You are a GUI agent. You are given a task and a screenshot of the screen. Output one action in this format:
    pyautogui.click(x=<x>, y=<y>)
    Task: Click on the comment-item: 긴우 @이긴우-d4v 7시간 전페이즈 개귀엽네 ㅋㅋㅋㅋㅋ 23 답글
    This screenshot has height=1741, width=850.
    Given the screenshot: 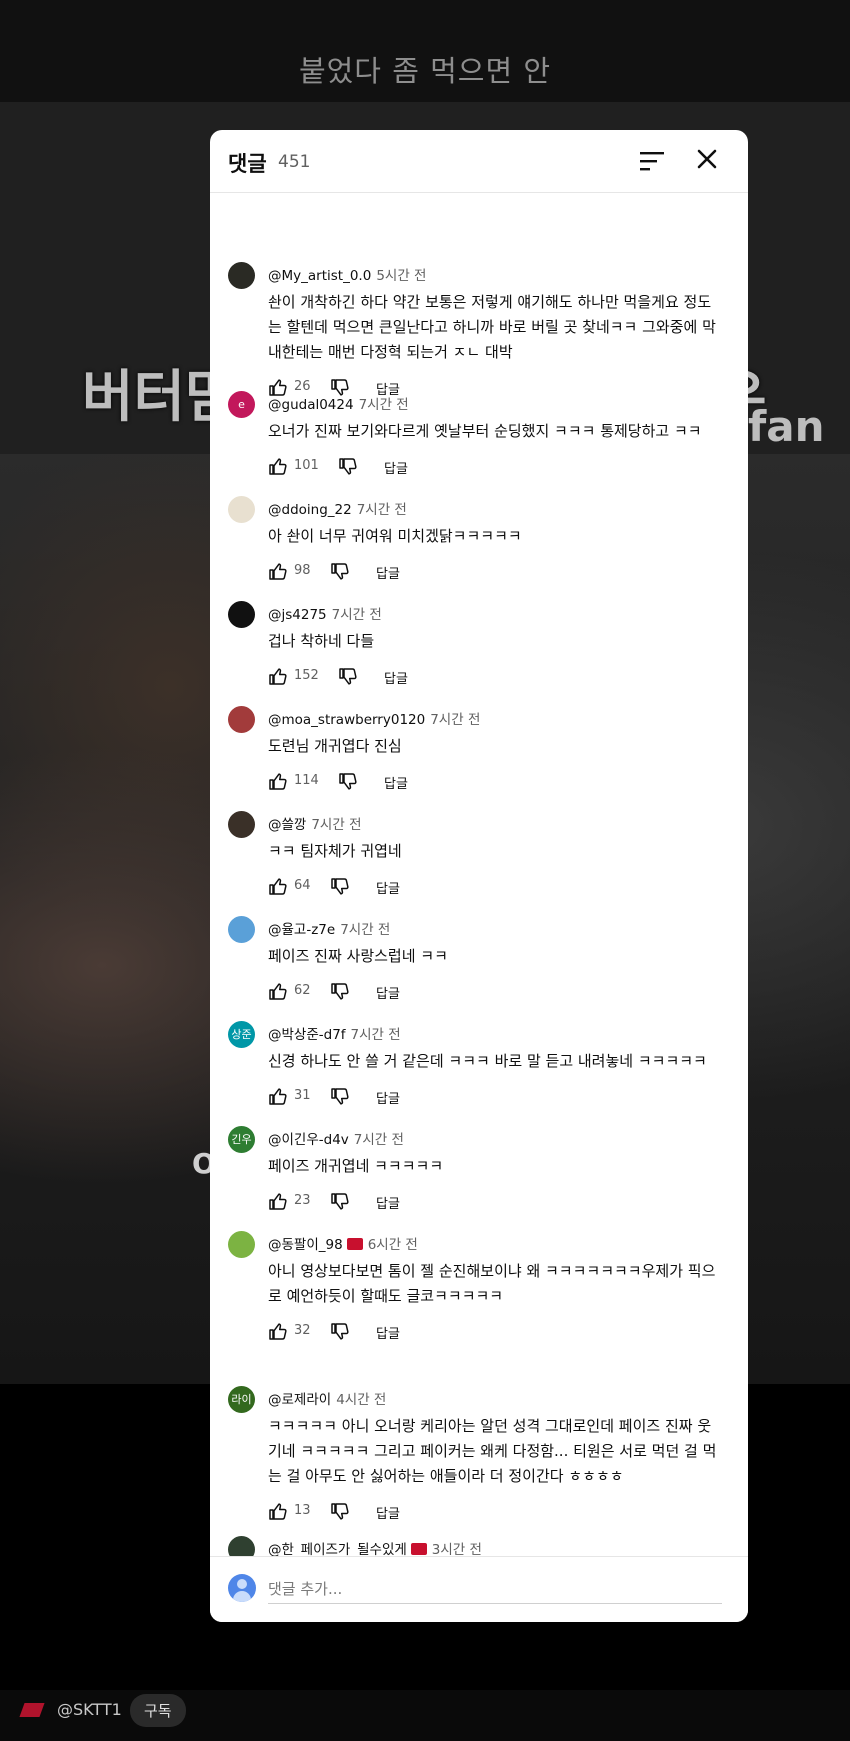 What is the action you would take?
    pyautogui.click(x=479, y=1186)
    